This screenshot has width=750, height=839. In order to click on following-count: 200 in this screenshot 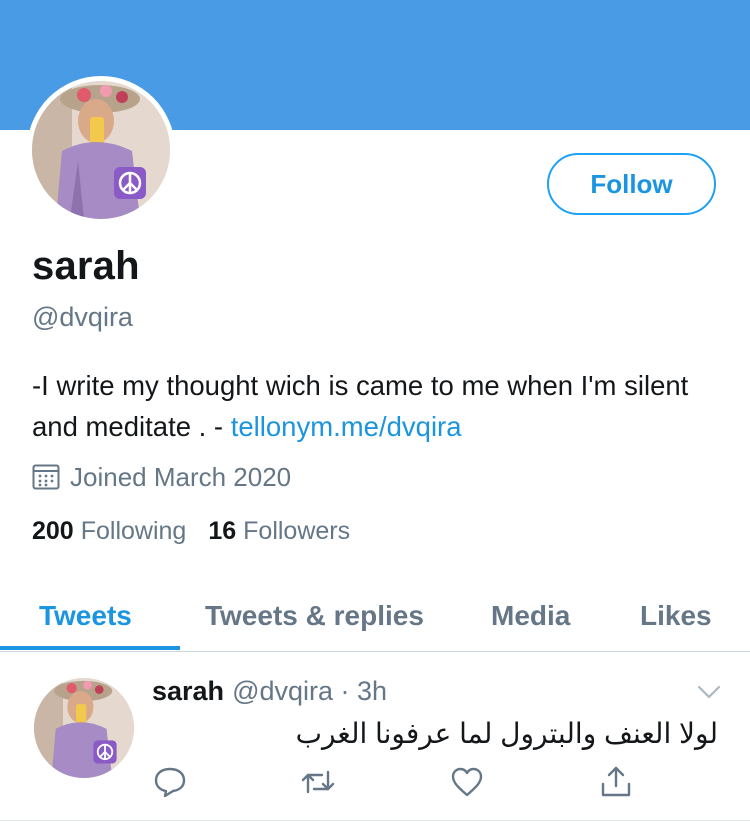, I will do `click(53, 531)`.